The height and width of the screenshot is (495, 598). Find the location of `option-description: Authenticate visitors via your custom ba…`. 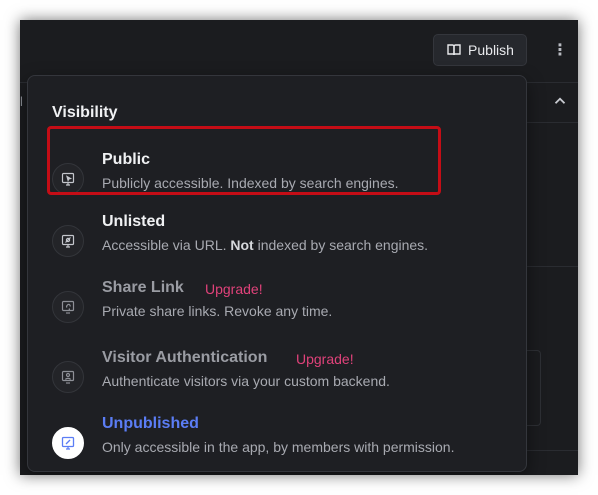

option-description: Authenticate visitors via your custom ba… is located at coordinates (246, 381).